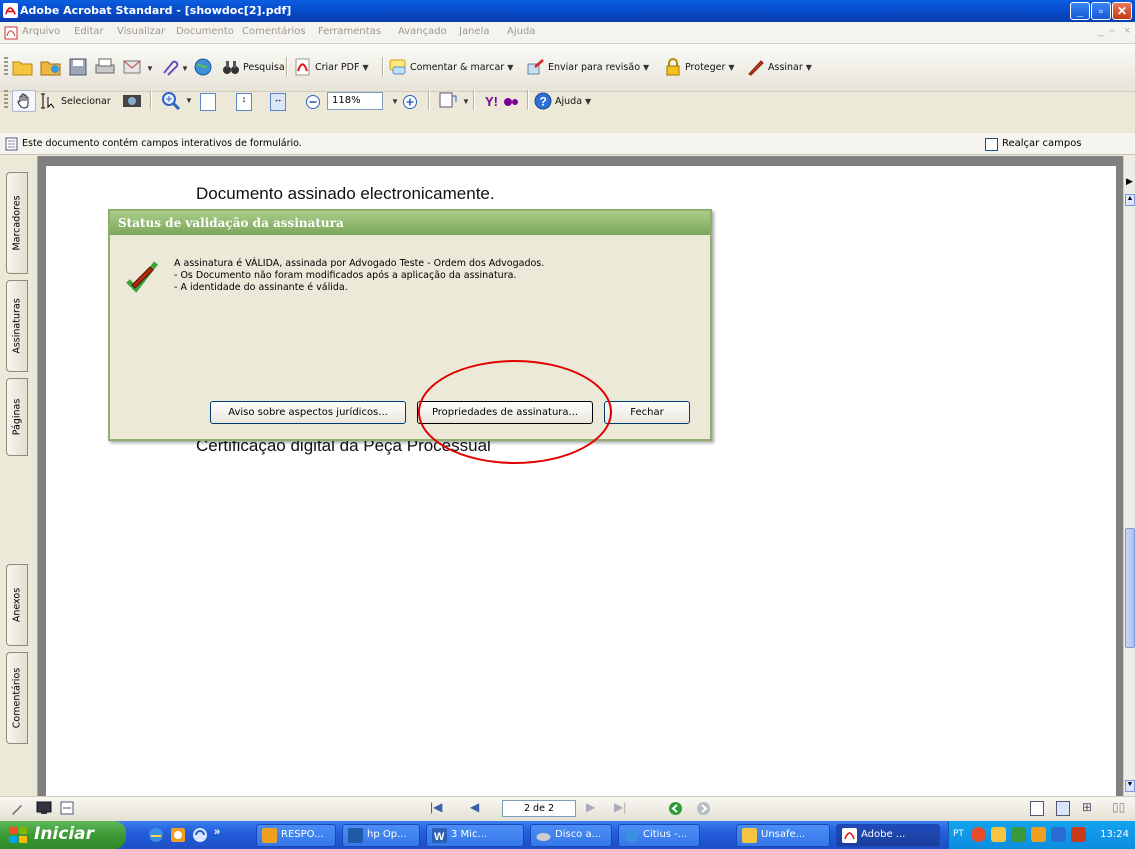 The image size is (1135, 849). What do you see at coordinates (1101, 31) in the screenshot?
I see `doc-minimize-icon: _` at bounding box center [1101, 31].